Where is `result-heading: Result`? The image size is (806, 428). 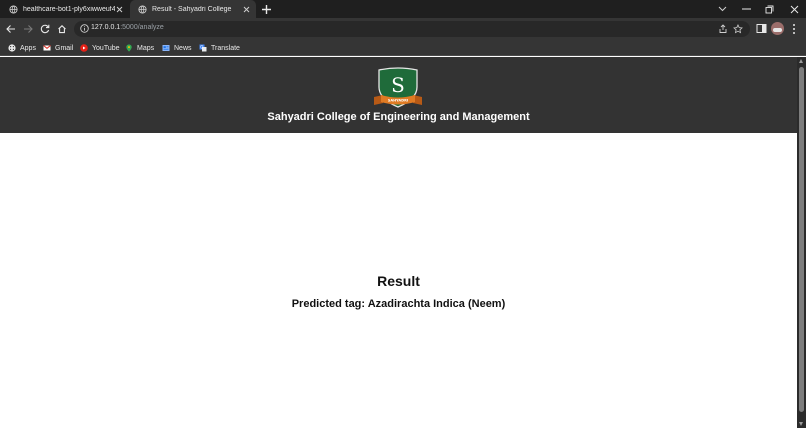 result-heading: Result is located at coordinates (398, 281).